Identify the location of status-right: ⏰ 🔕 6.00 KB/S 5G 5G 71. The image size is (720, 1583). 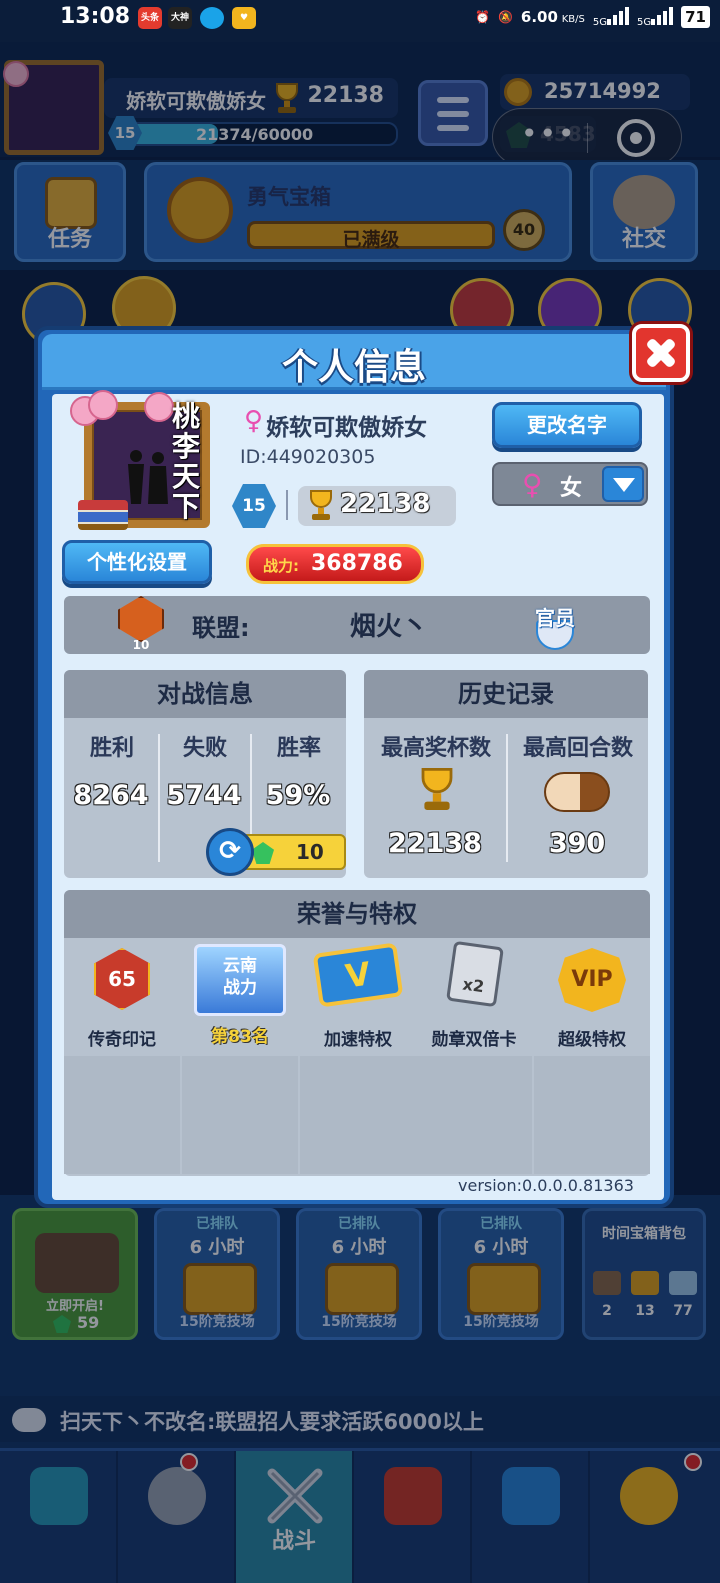
(592, 16).